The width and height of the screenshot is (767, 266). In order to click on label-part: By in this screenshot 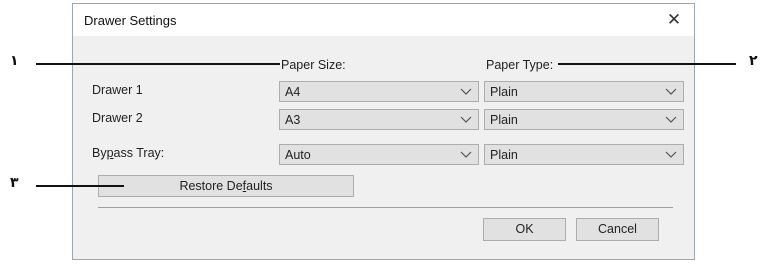, I will do `click(99, 153)`.